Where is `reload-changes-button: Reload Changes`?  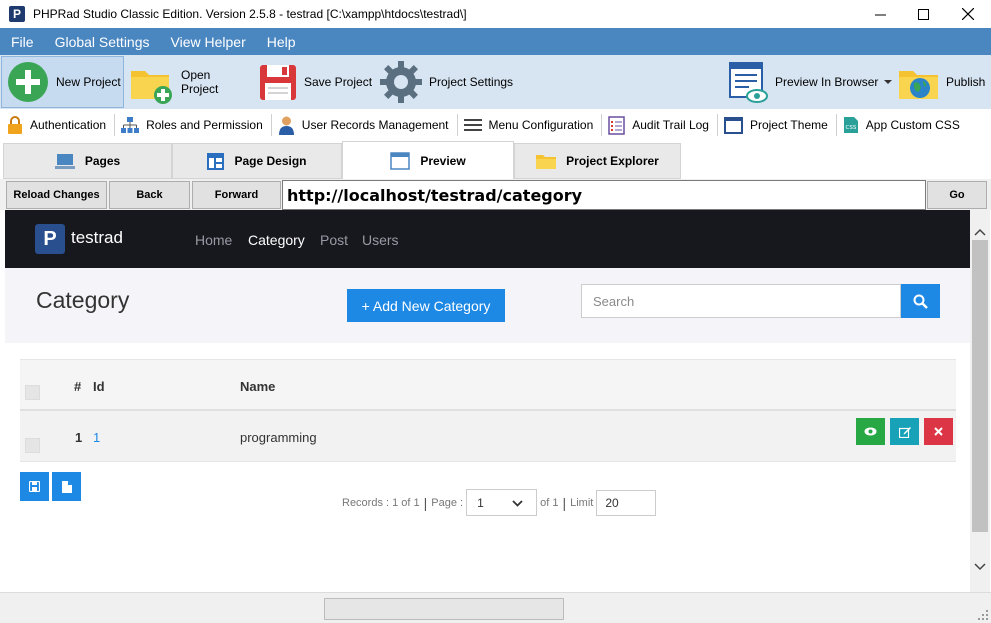
reload-changes-button: Reload Changes is located at coordinates (56, 195).